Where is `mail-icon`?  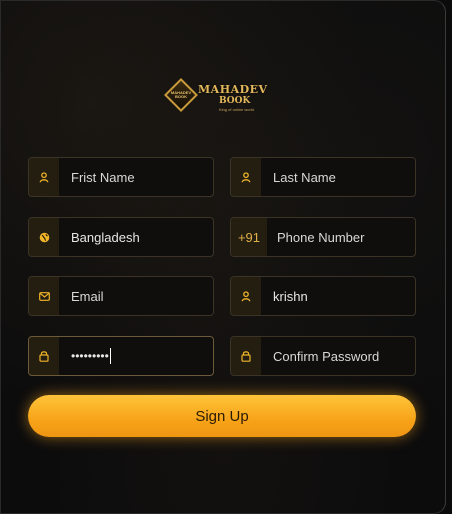
mail-icon is located at coordinates (44, 296).